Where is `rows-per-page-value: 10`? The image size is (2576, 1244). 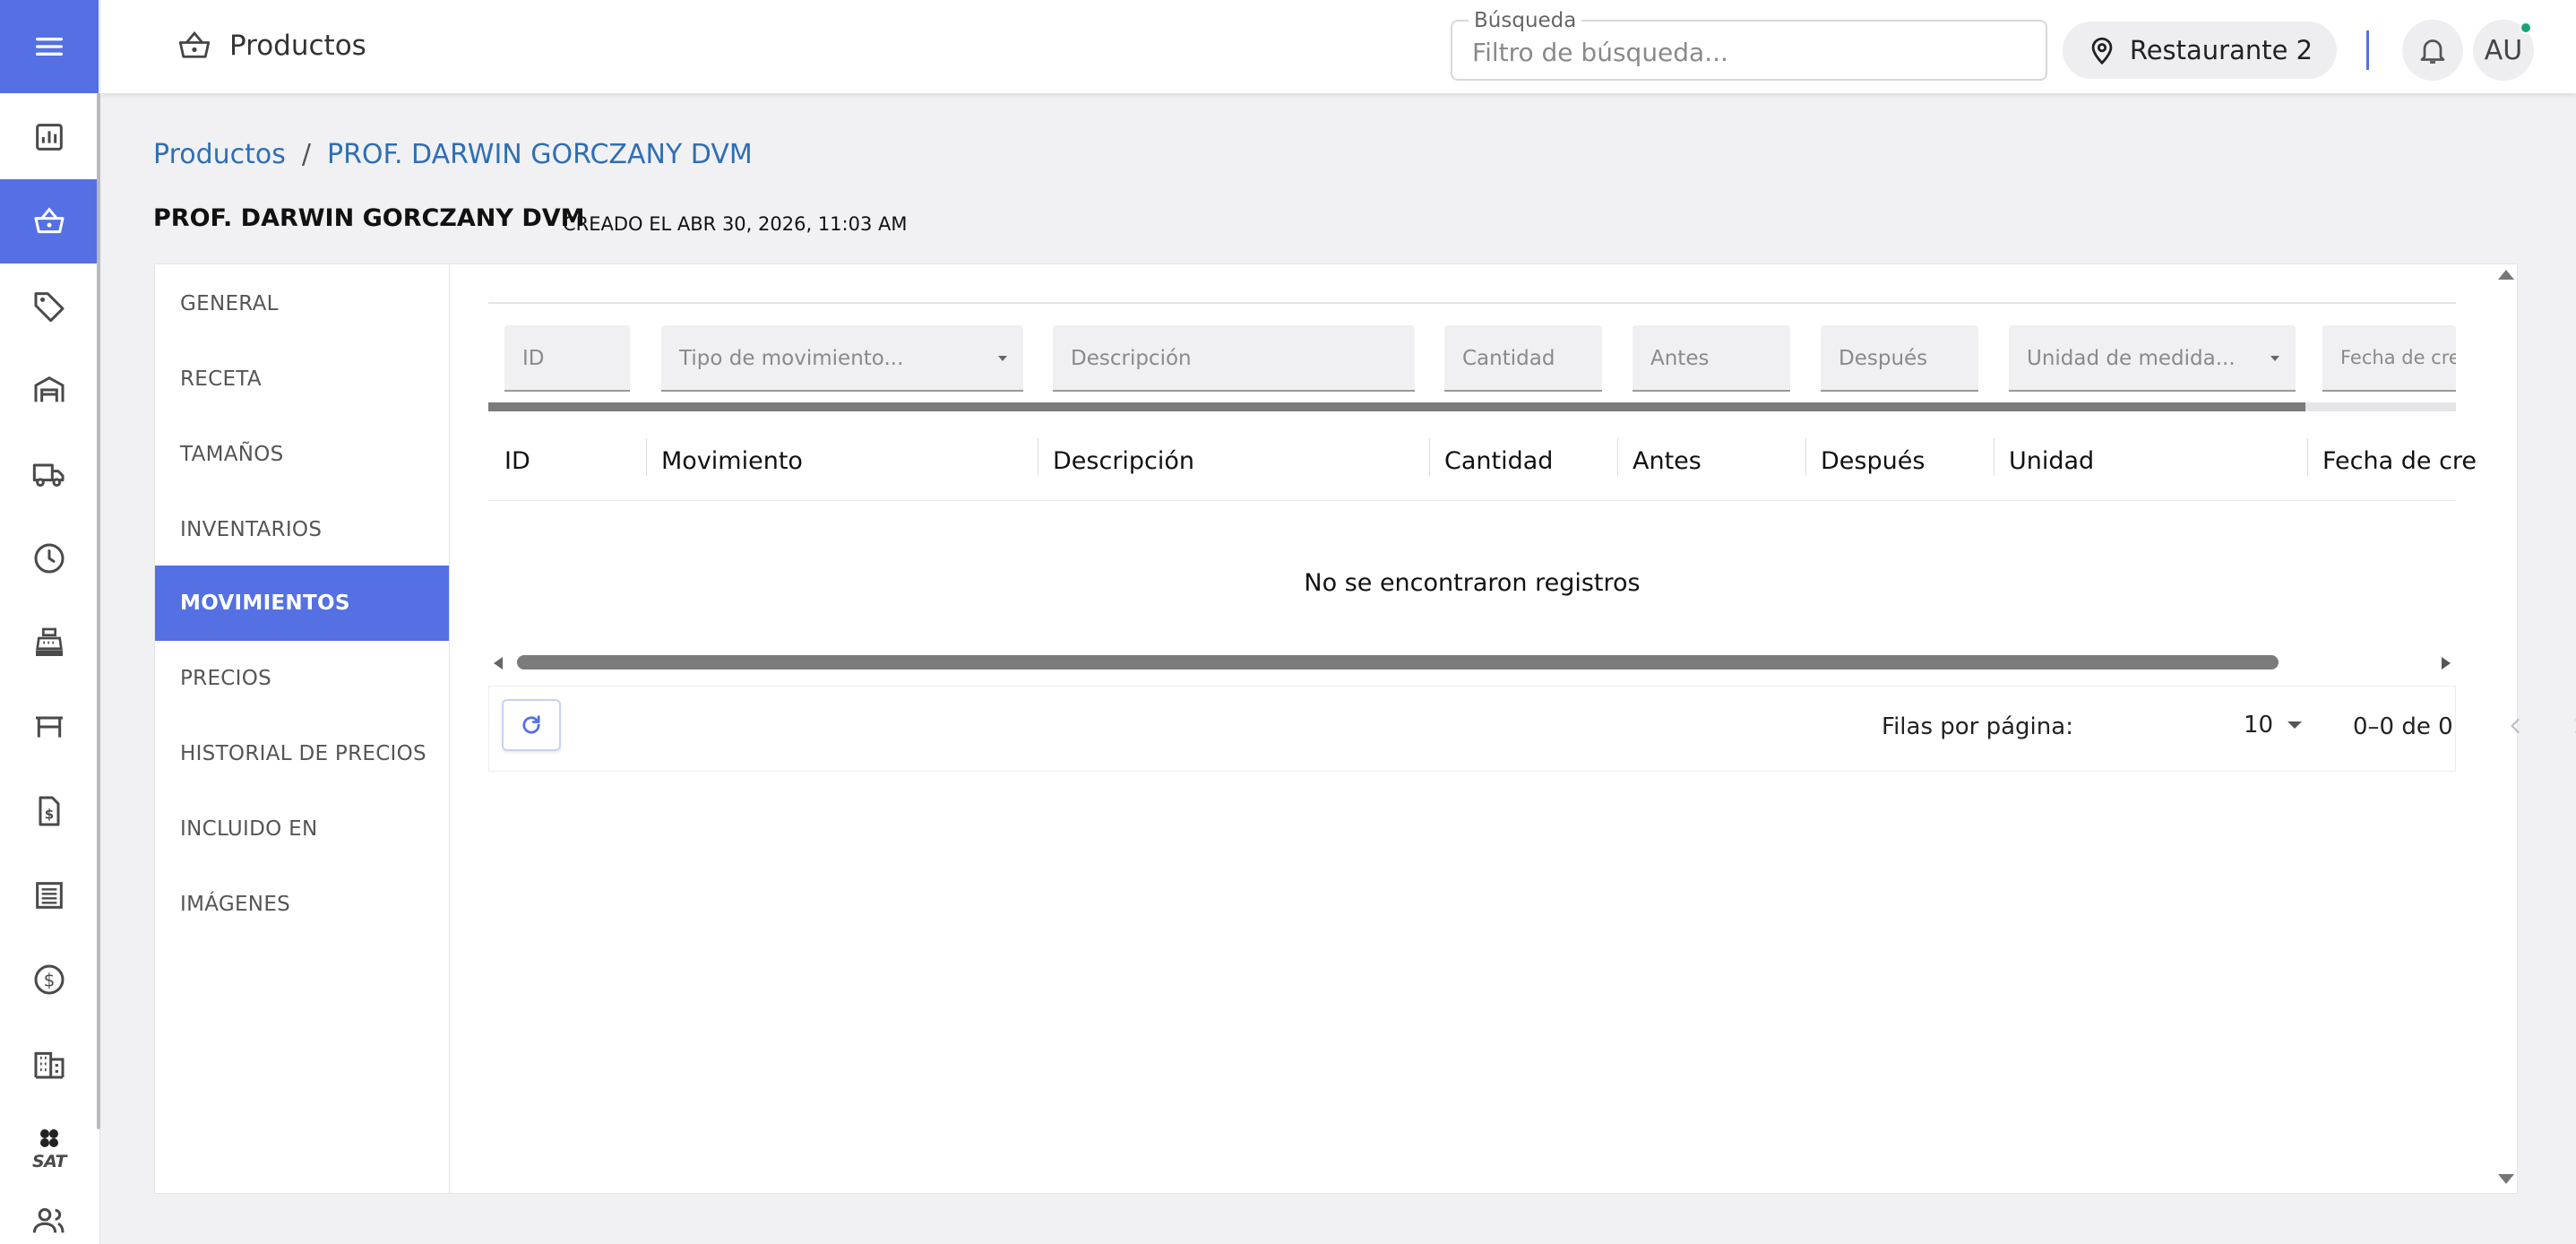
rows-per-page-value: 10 is located at coordinates (2259, 725).